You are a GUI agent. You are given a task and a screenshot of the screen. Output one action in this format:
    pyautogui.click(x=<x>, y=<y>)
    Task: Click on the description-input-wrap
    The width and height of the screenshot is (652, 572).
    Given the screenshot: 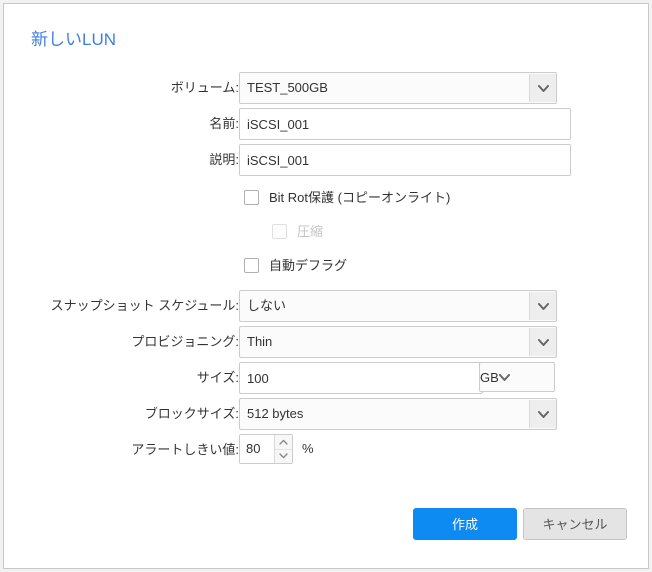 What is the action you would take?
    pyautogui.click(x=405, y=160)
    